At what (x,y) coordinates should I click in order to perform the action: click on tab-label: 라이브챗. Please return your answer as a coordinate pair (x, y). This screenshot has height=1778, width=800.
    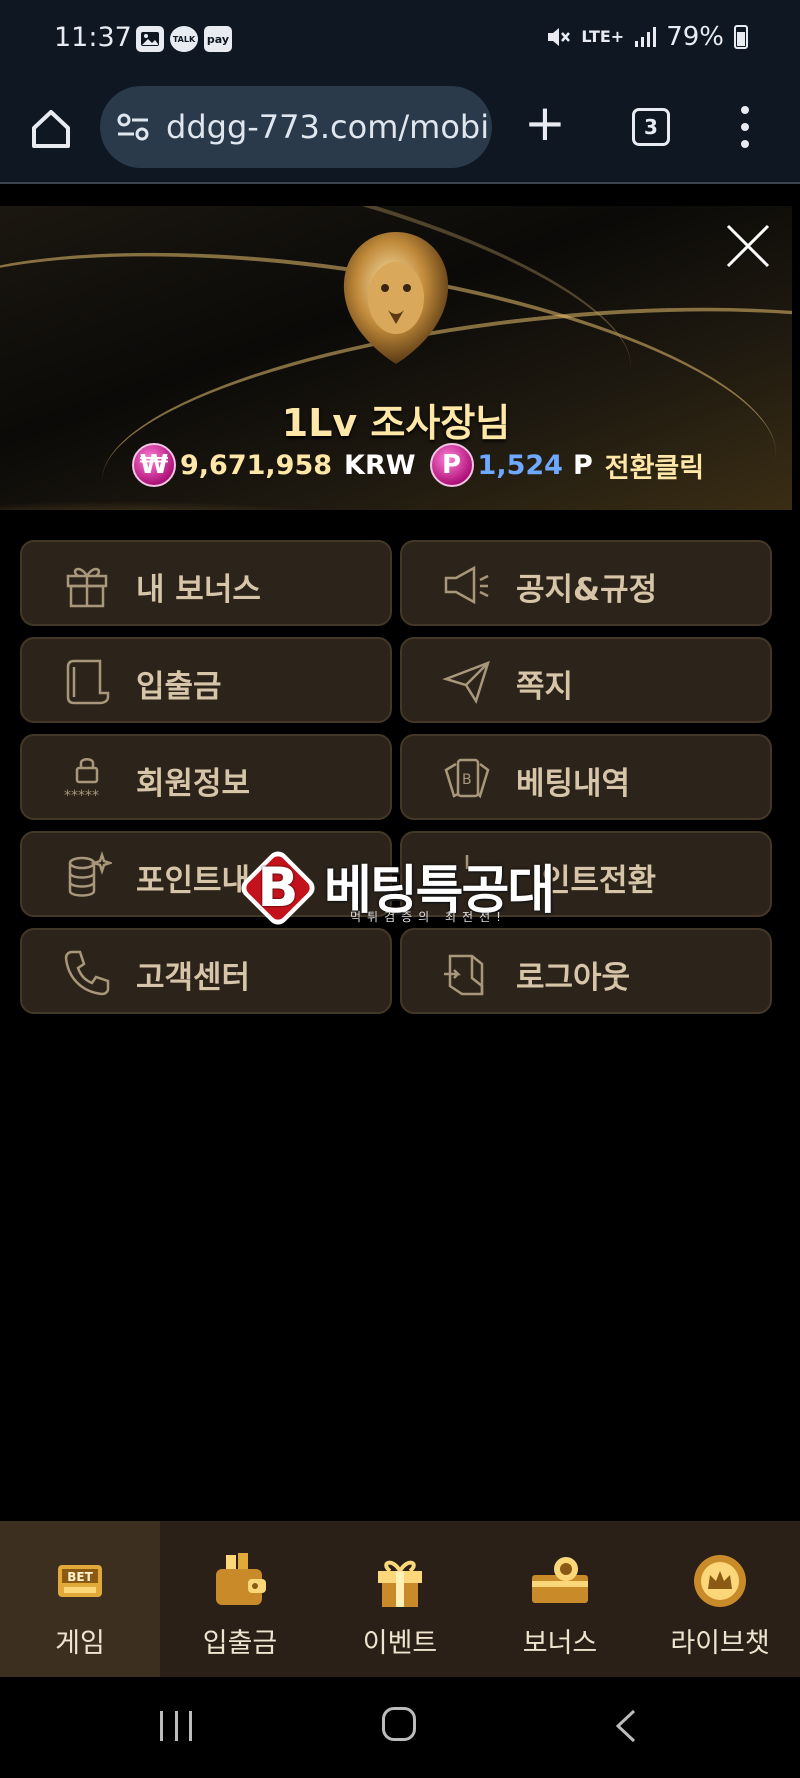
    Looking at the image, I should click on (720, 1643).